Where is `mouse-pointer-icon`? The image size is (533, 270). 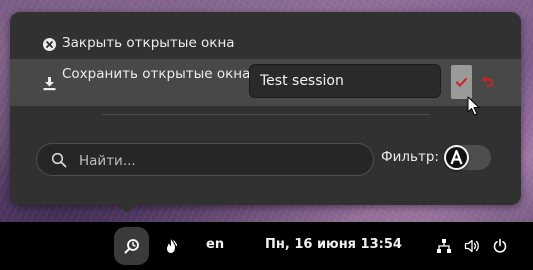 mouse-pointer-icon is located at coordinates (473, 106).